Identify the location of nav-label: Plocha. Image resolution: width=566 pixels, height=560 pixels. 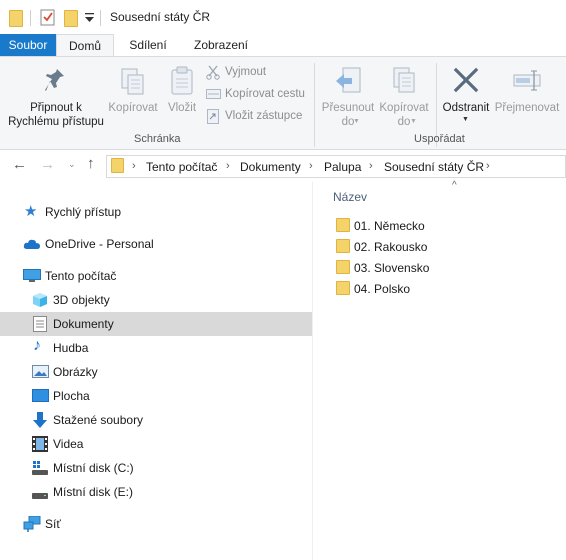
(71, 396).